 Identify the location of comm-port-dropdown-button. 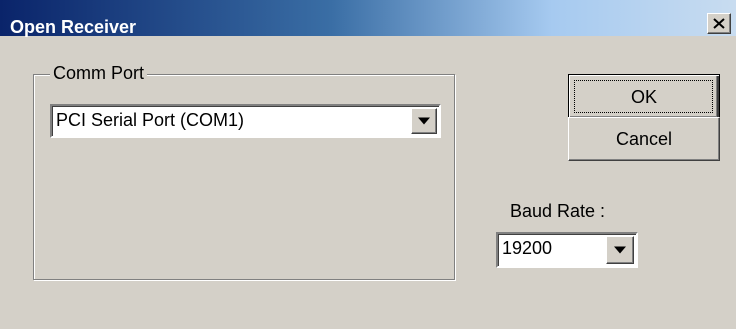
(424, 121).